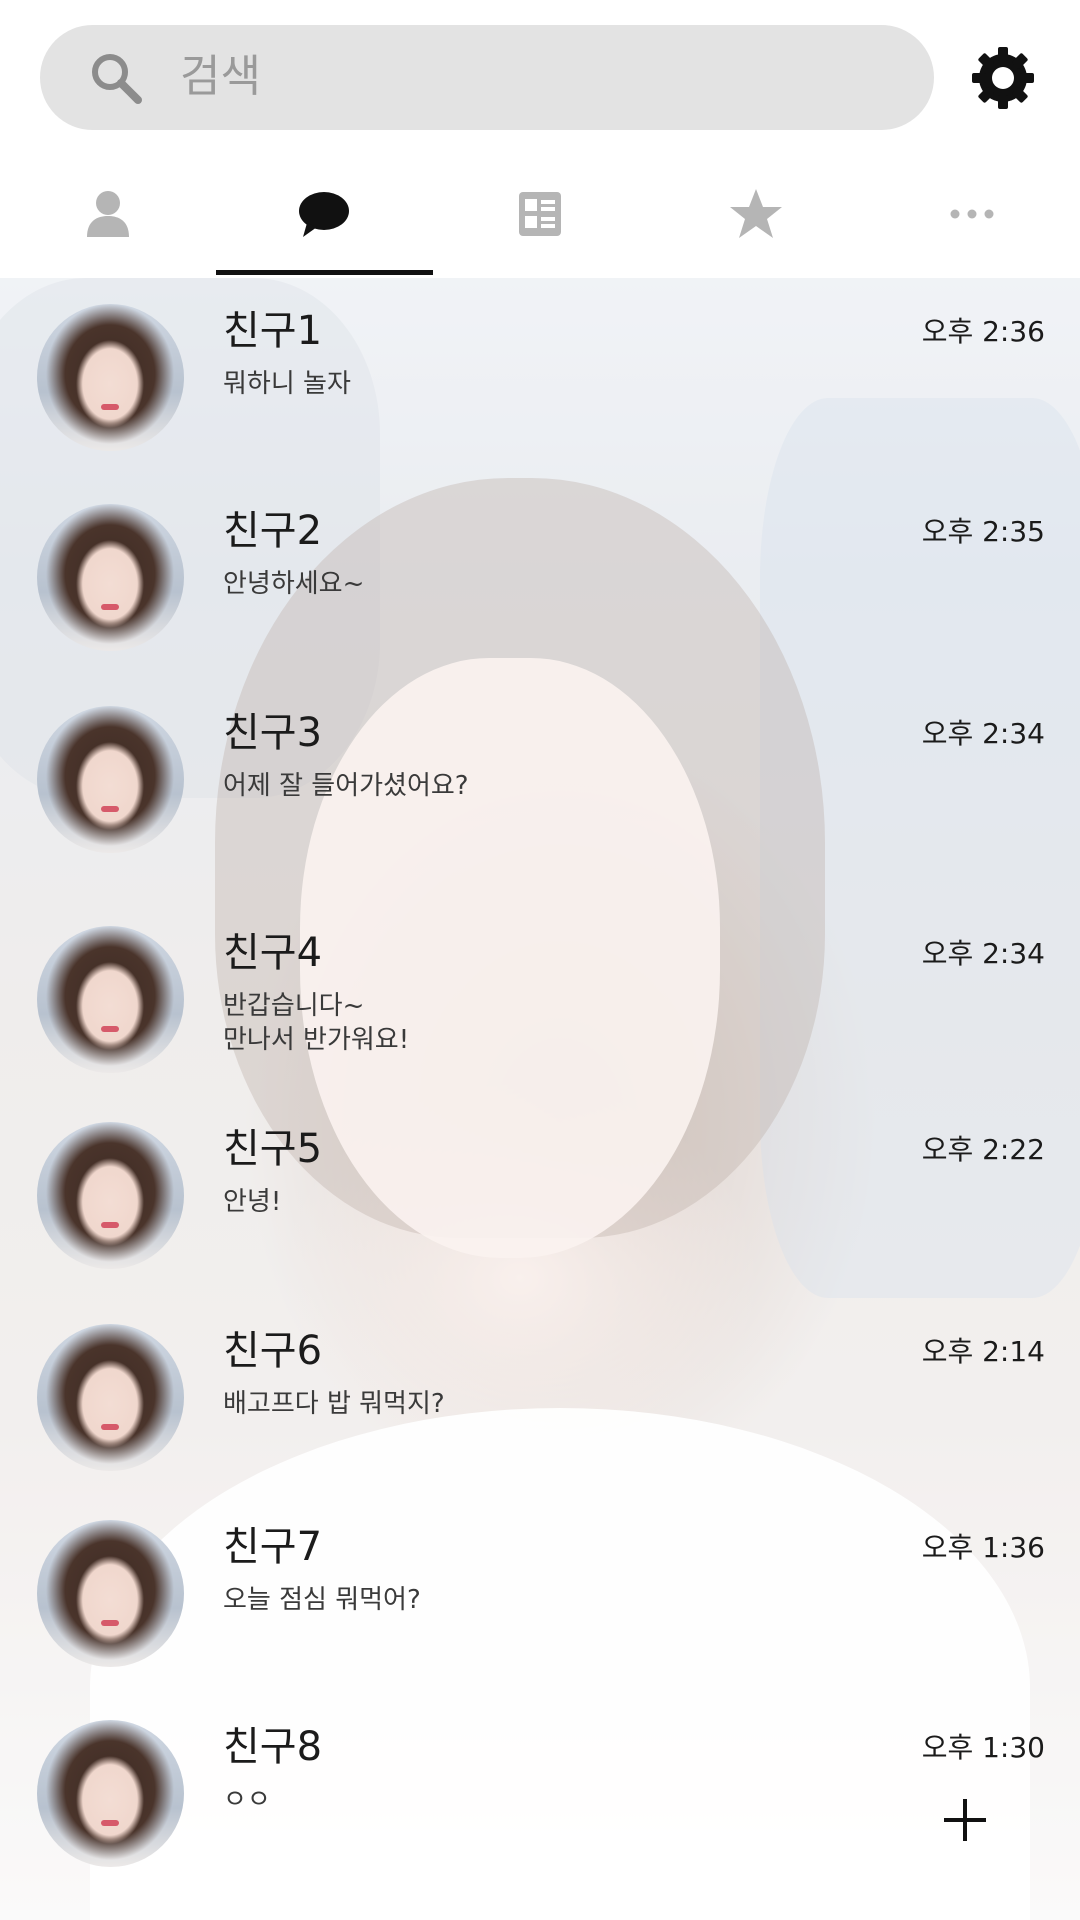 This screenshot has width=1080, height=1920. Describe the element at coordinates (334, 1404) in the screenshot. I see `chat-message: 배고프다 밥 뭐먹지?` at that location.